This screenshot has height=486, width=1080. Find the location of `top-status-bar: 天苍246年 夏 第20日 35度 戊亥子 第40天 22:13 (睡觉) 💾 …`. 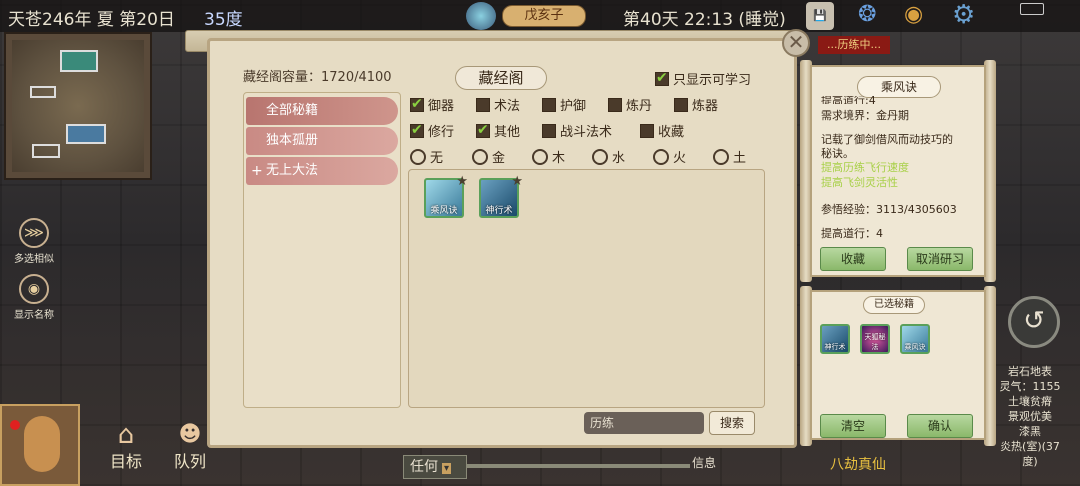

top-status-bar: 天苍246年 夏 第20日 35度 戊亥子 第40天 22:13 (睡觉) 💾 … is located at coordinates (540, 16).